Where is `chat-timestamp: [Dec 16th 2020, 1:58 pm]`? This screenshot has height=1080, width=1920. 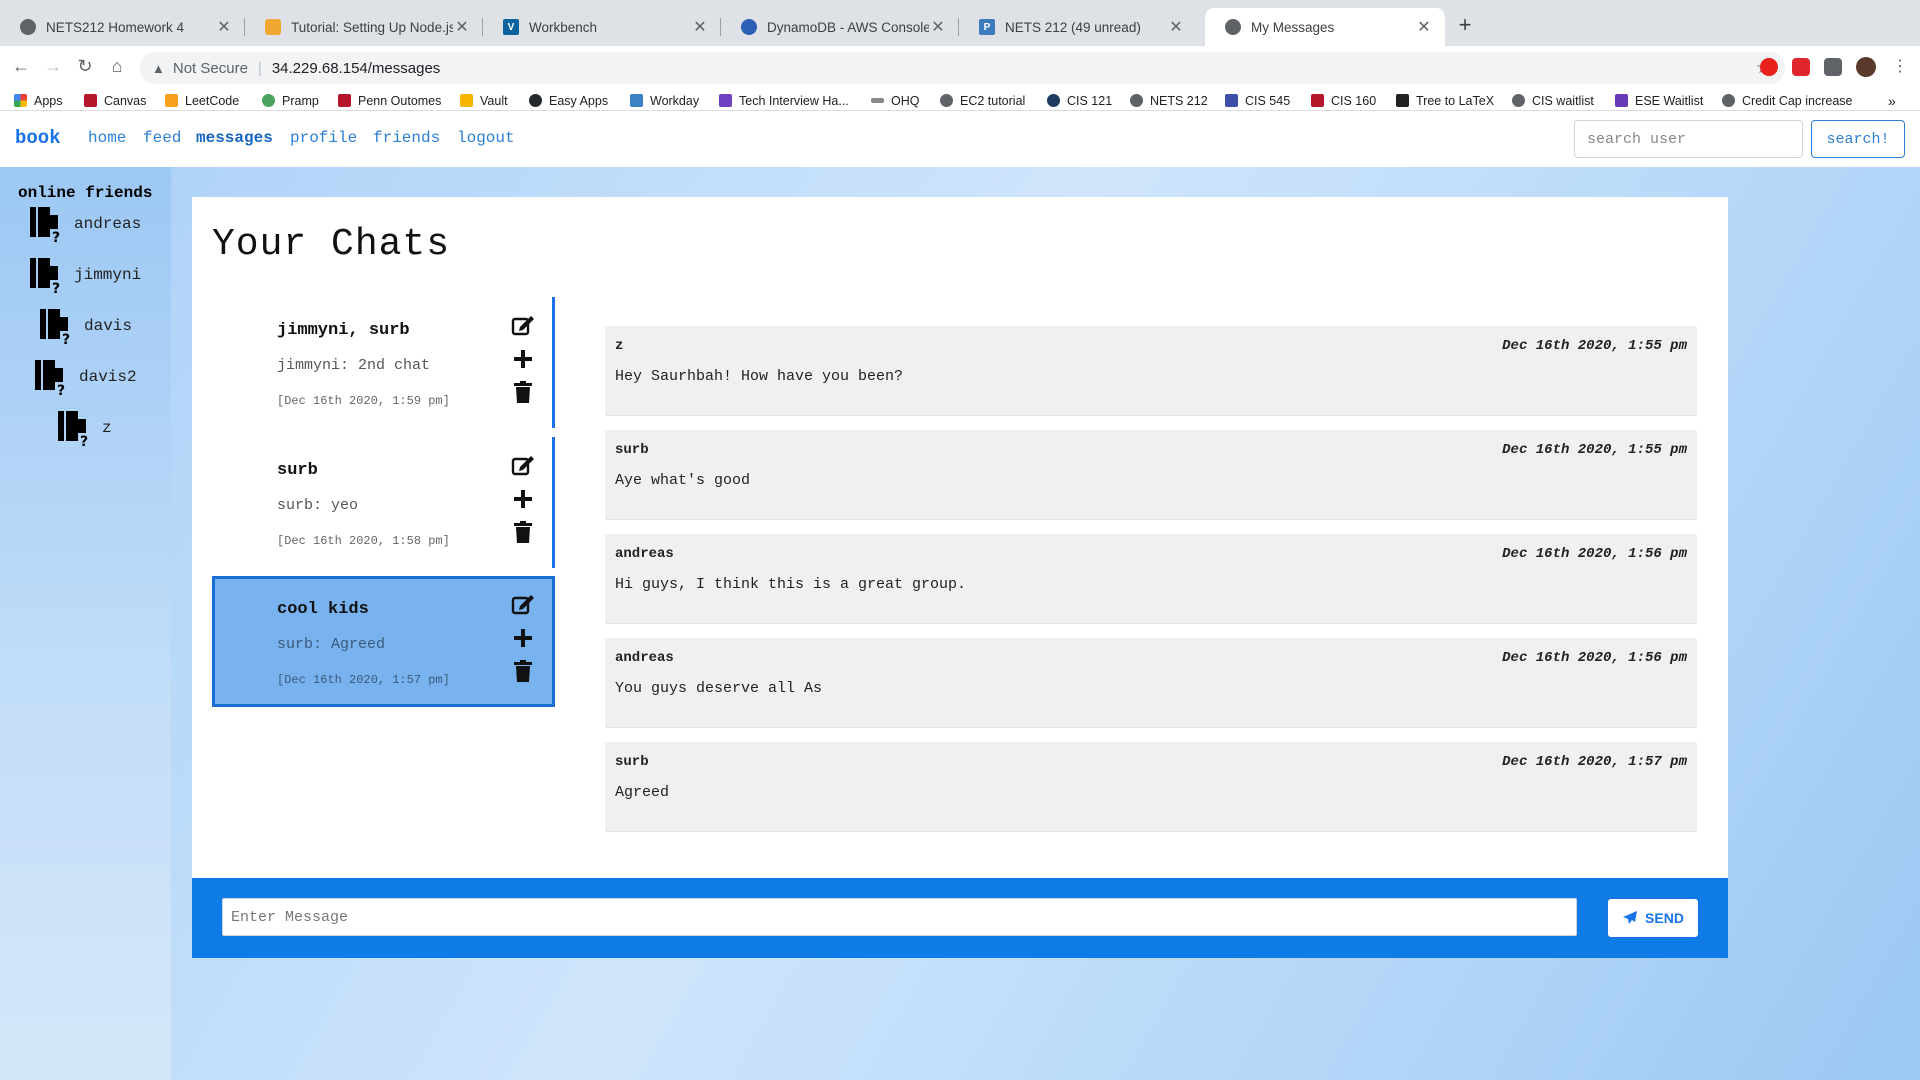
chat-timestamp: [Dec 16th 2020, 1:58 pm] is located at coordinates (363, 541).